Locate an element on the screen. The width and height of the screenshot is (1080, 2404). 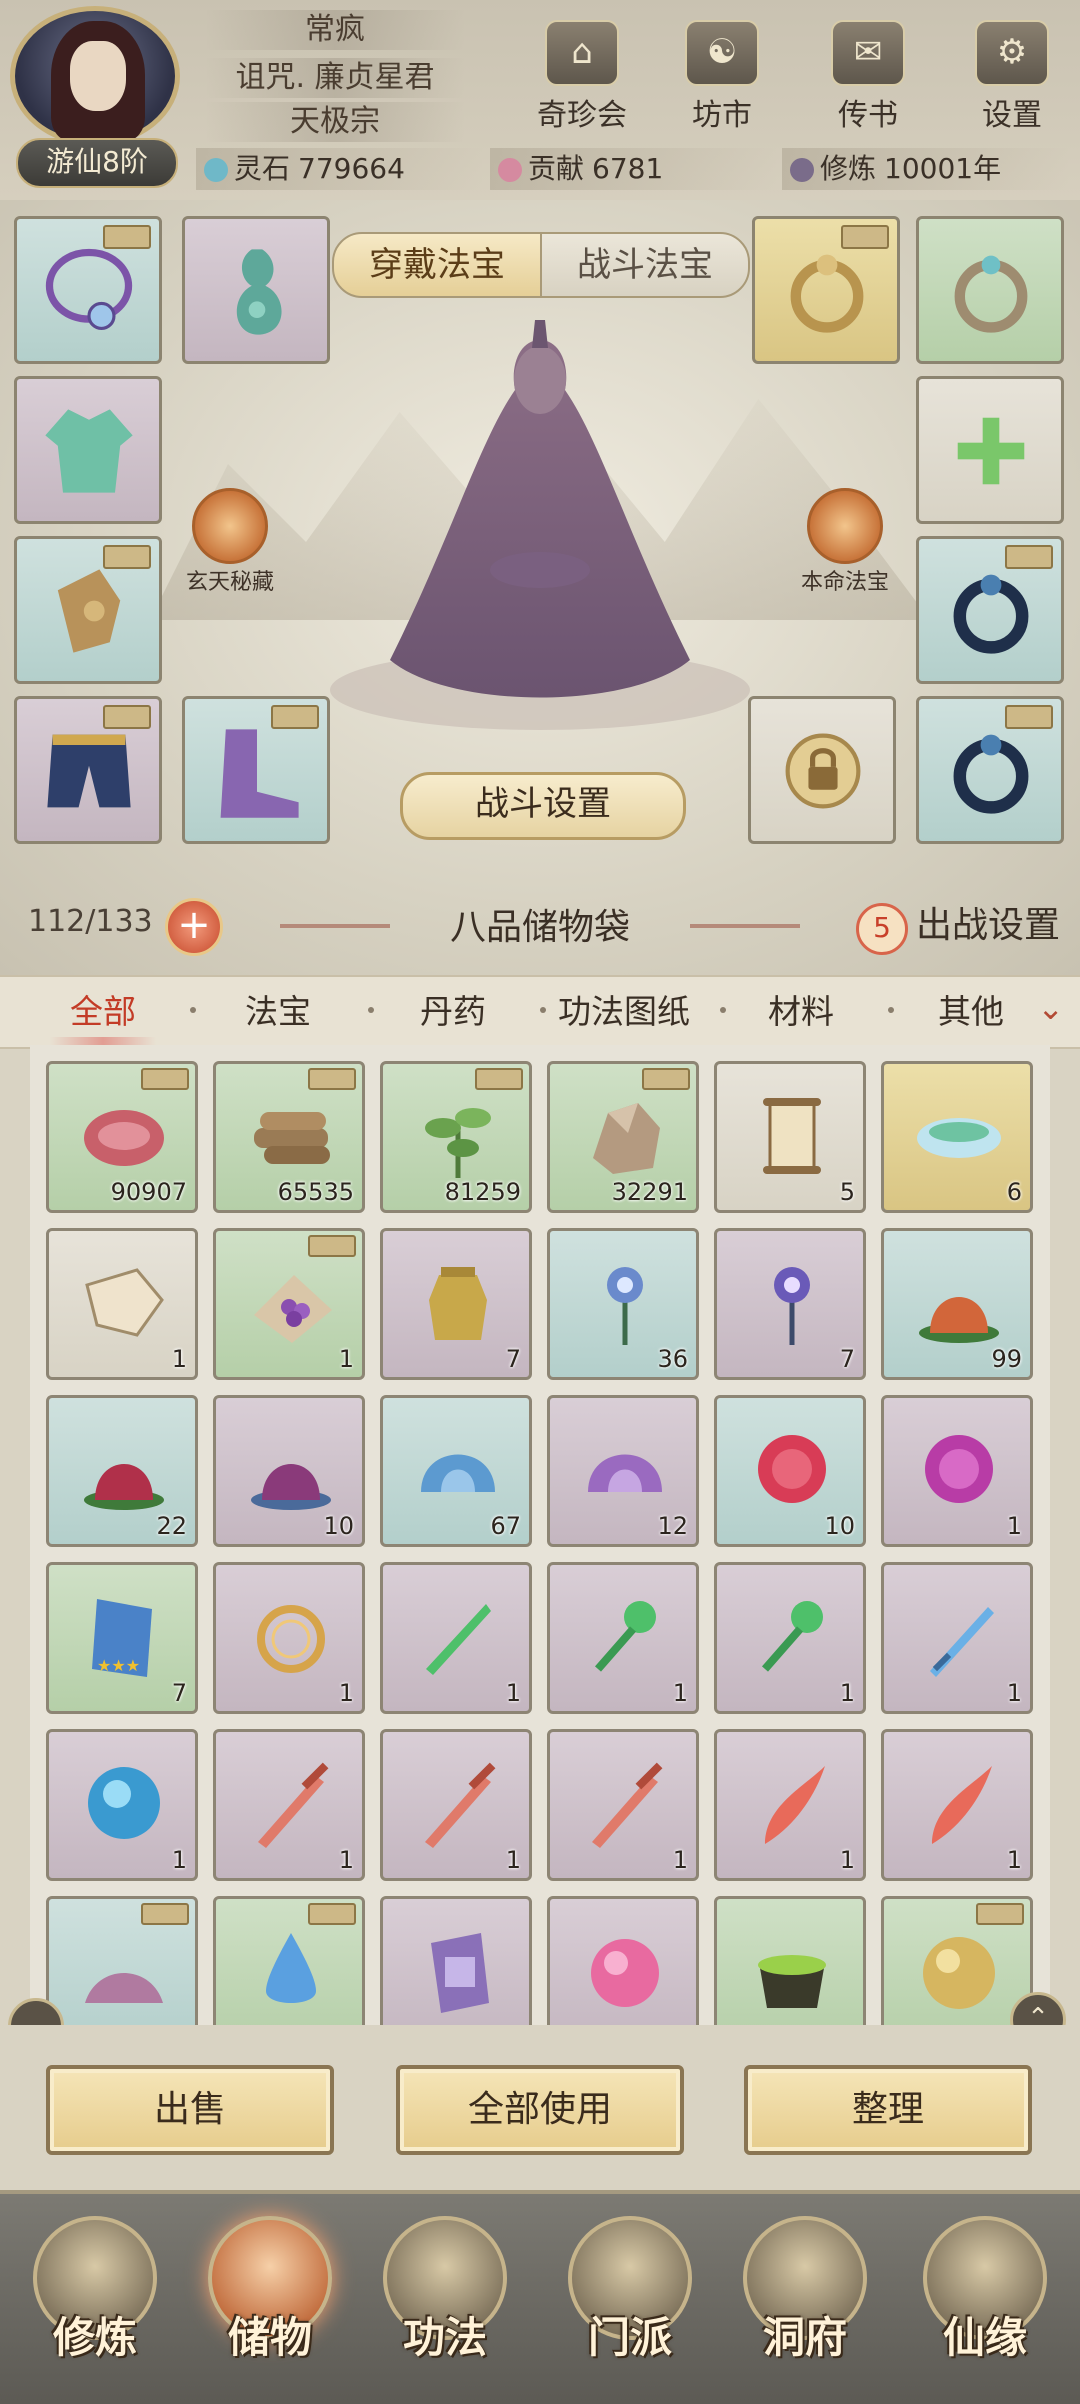
nav-settings: ⚙ 设置 is located at coordinates (1012, 76).